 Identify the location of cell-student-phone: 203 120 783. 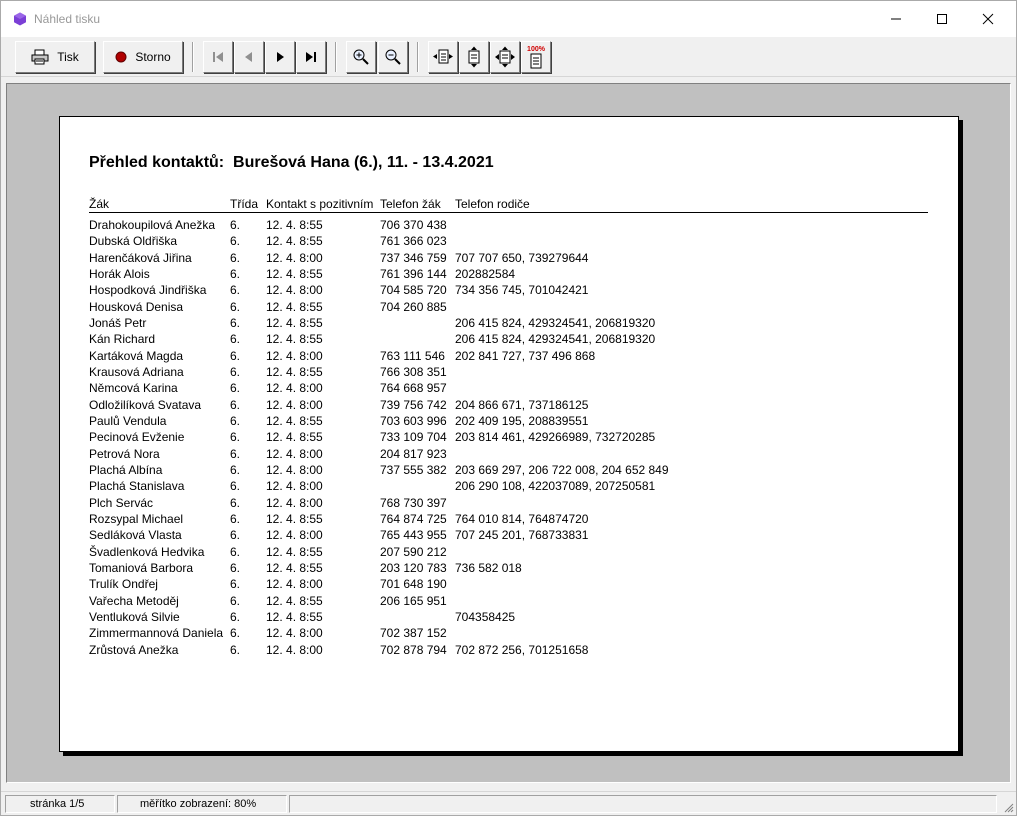
(413, 568).